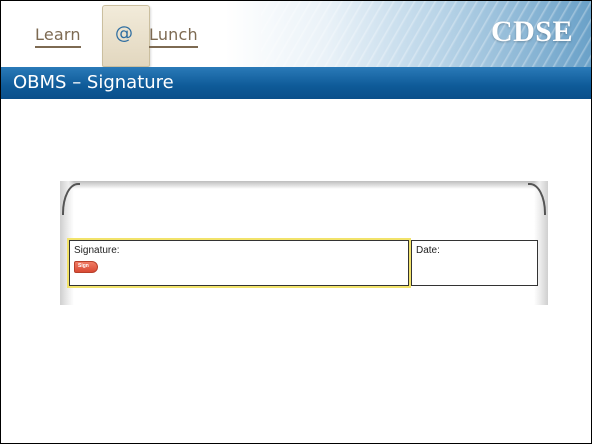  Describe the element at coordinates (296, 83) in the screenshot. I see `title-bar: OBMS – Signature` at that location.